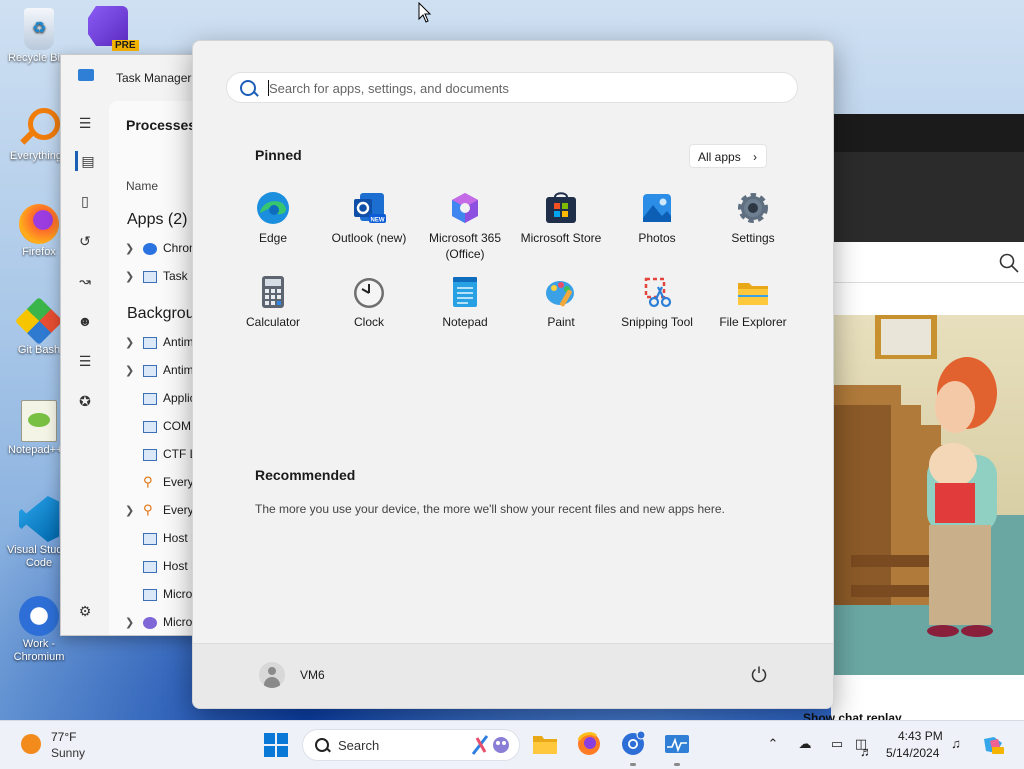 The height and width of the screenshot is (769, 1024). I want to click on background-window-titlebar, so click(927, 133).